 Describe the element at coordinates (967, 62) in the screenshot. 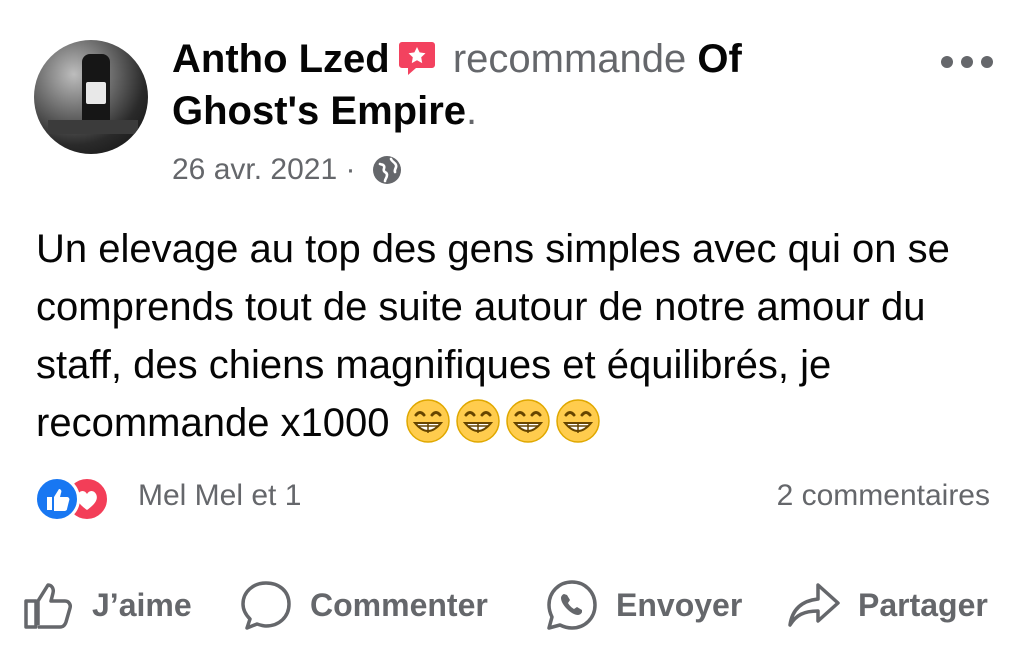

I see `more-options-icon` at that location.